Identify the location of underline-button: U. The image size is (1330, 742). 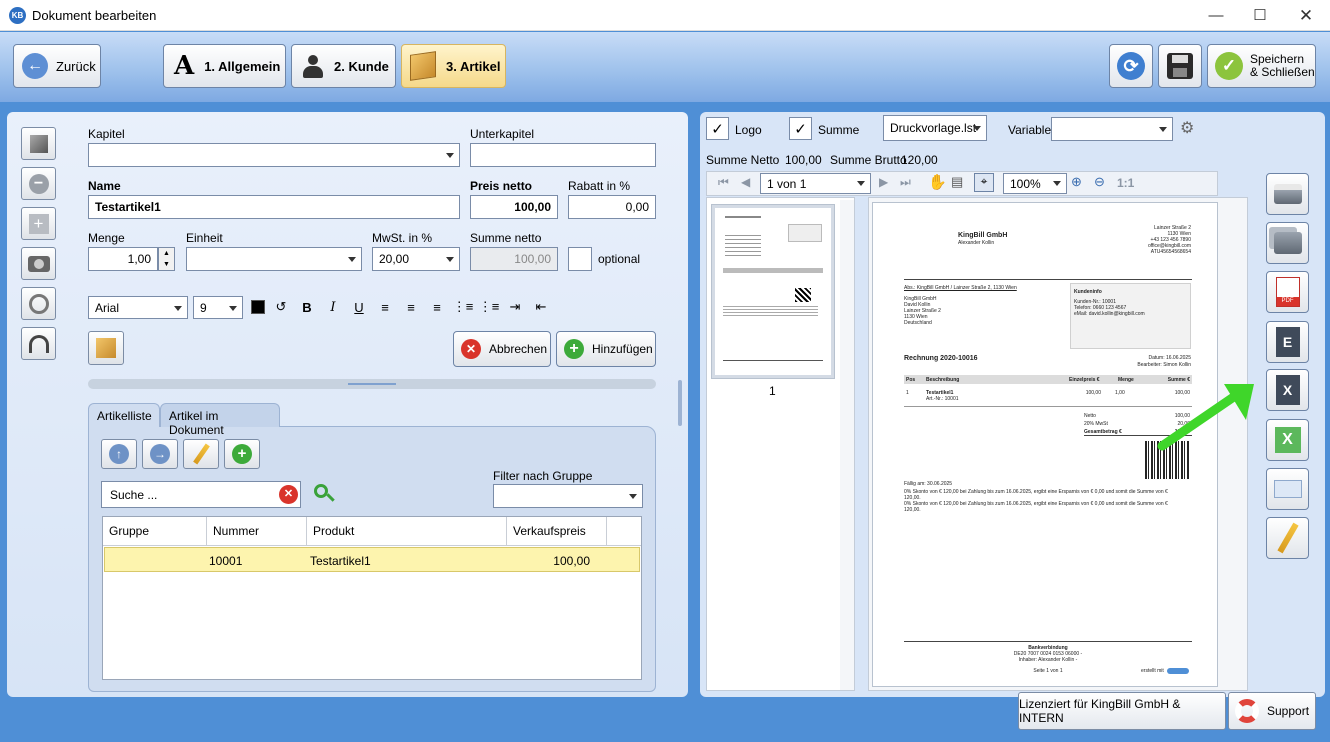
(359, 307).